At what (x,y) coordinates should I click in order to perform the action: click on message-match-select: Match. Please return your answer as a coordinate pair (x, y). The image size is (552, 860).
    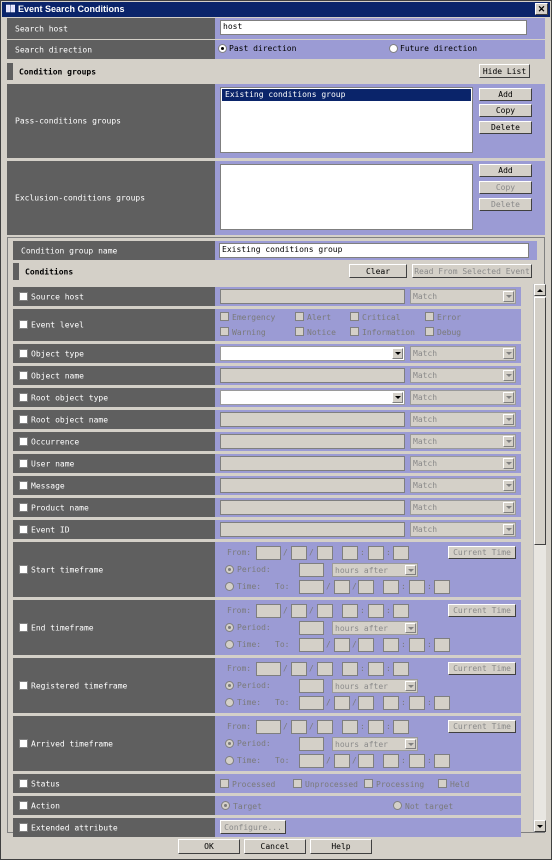
    Looking at the image, I should click on (463, 485).